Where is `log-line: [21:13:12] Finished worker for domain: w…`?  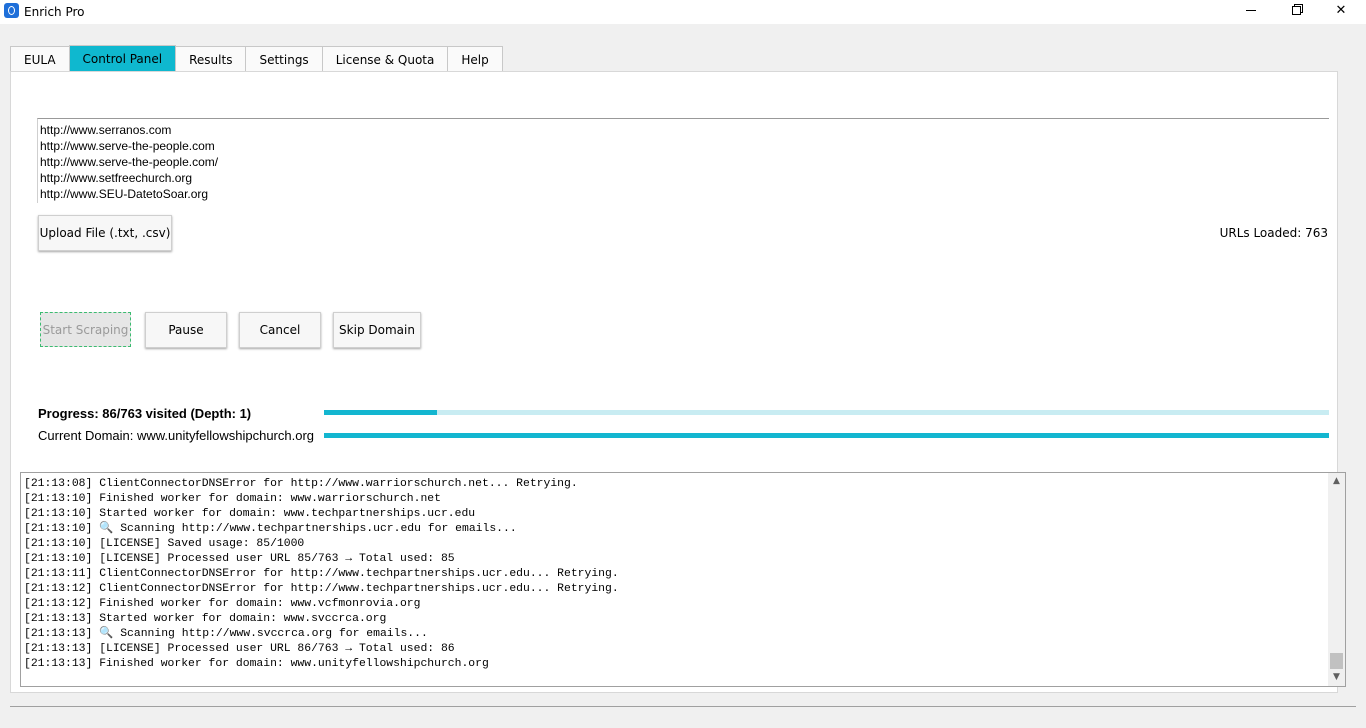 log-line: [21:13:12] Finished worker for domain: w… is located at coordinates (222, 604).